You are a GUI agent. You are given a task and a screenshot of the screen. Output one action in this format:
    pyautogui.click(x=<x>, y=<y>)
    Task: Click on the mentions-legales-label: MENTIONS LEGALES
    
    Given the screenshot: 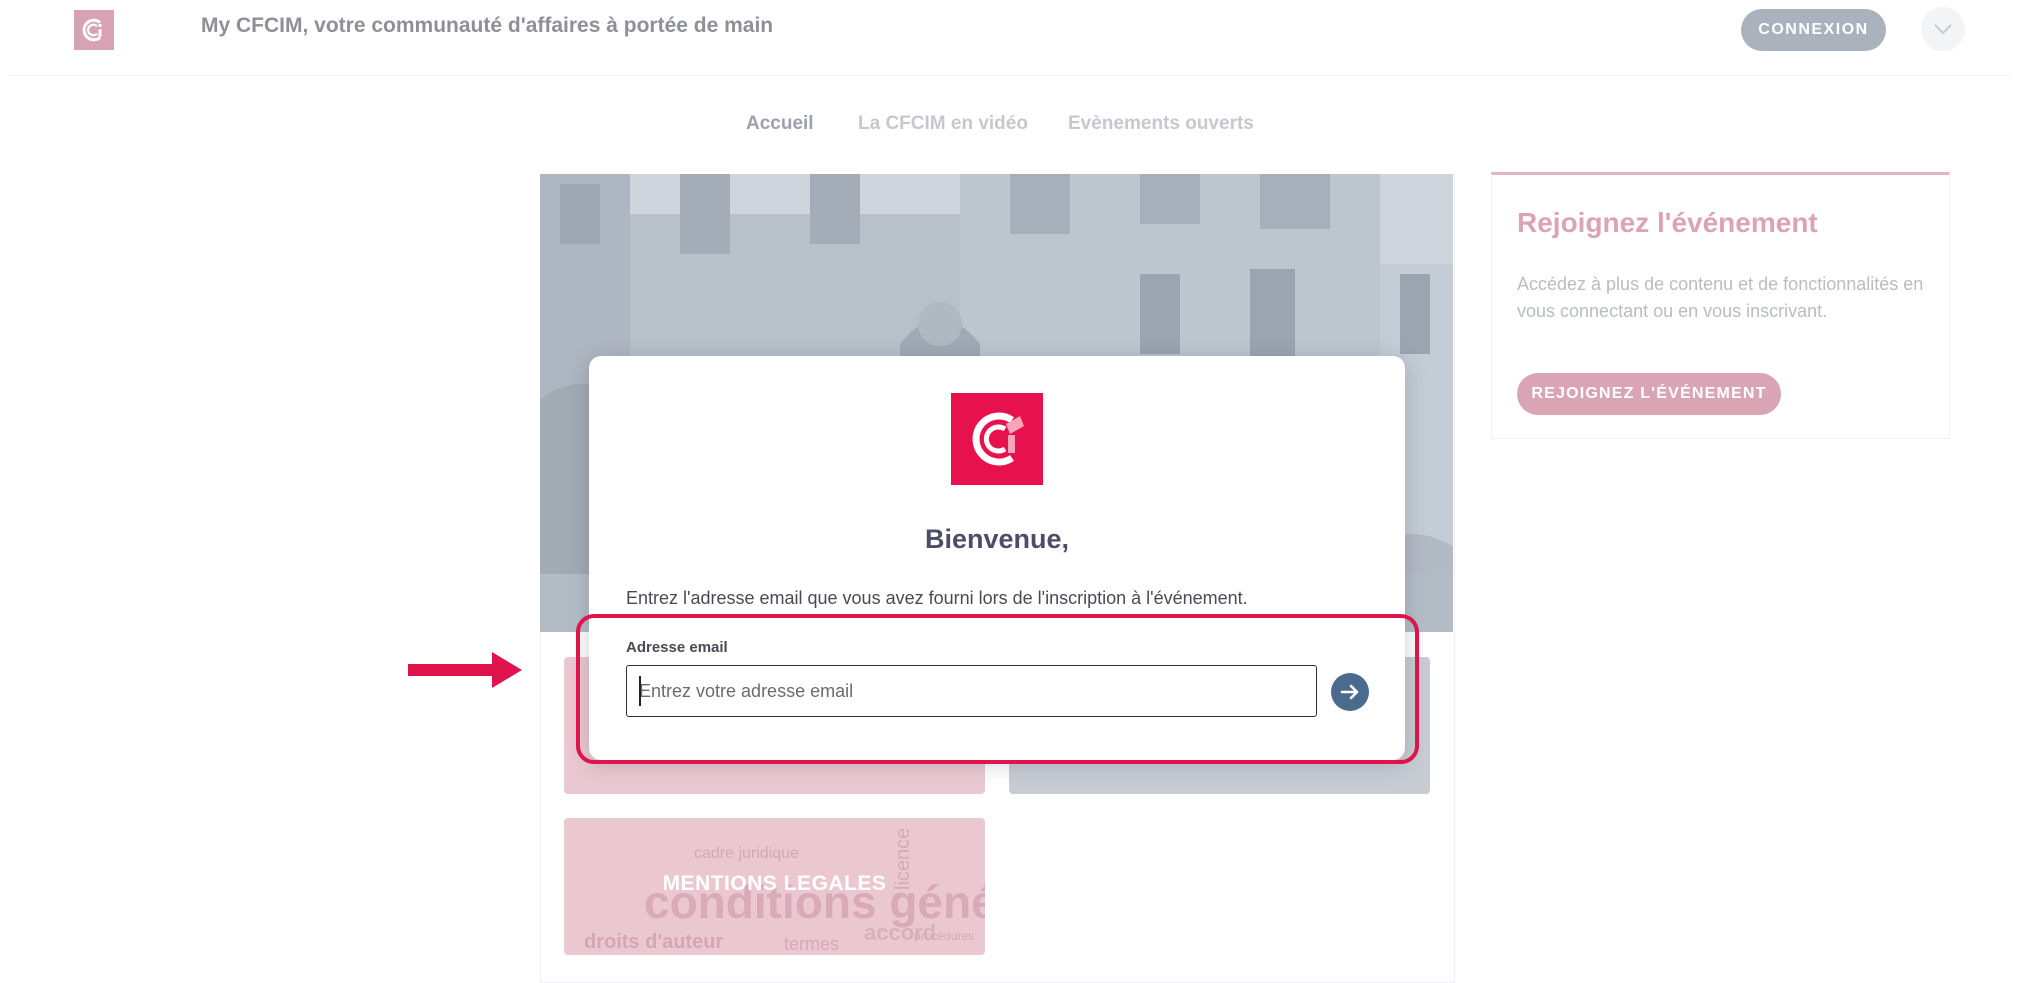 What is the action you would take?
    pyautogui.click(x=774, y=883)
    